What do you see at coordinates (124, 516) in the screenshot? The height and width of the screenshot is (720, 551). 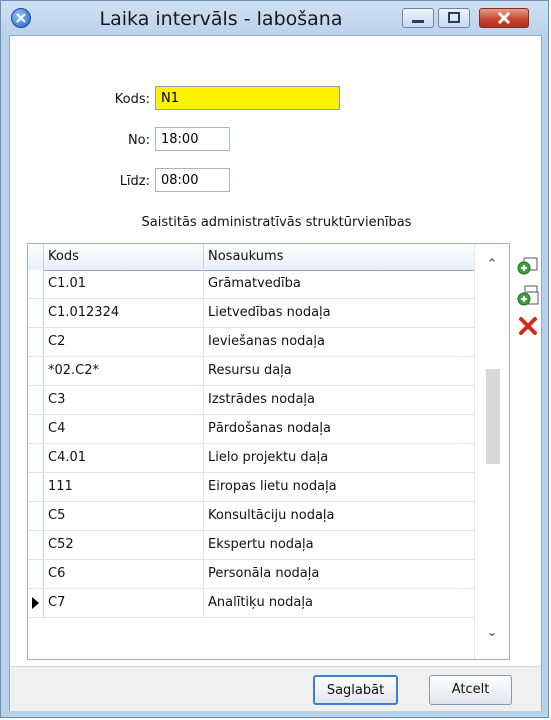 I see `cell-kods: C5` at bounding box center [124, 516].